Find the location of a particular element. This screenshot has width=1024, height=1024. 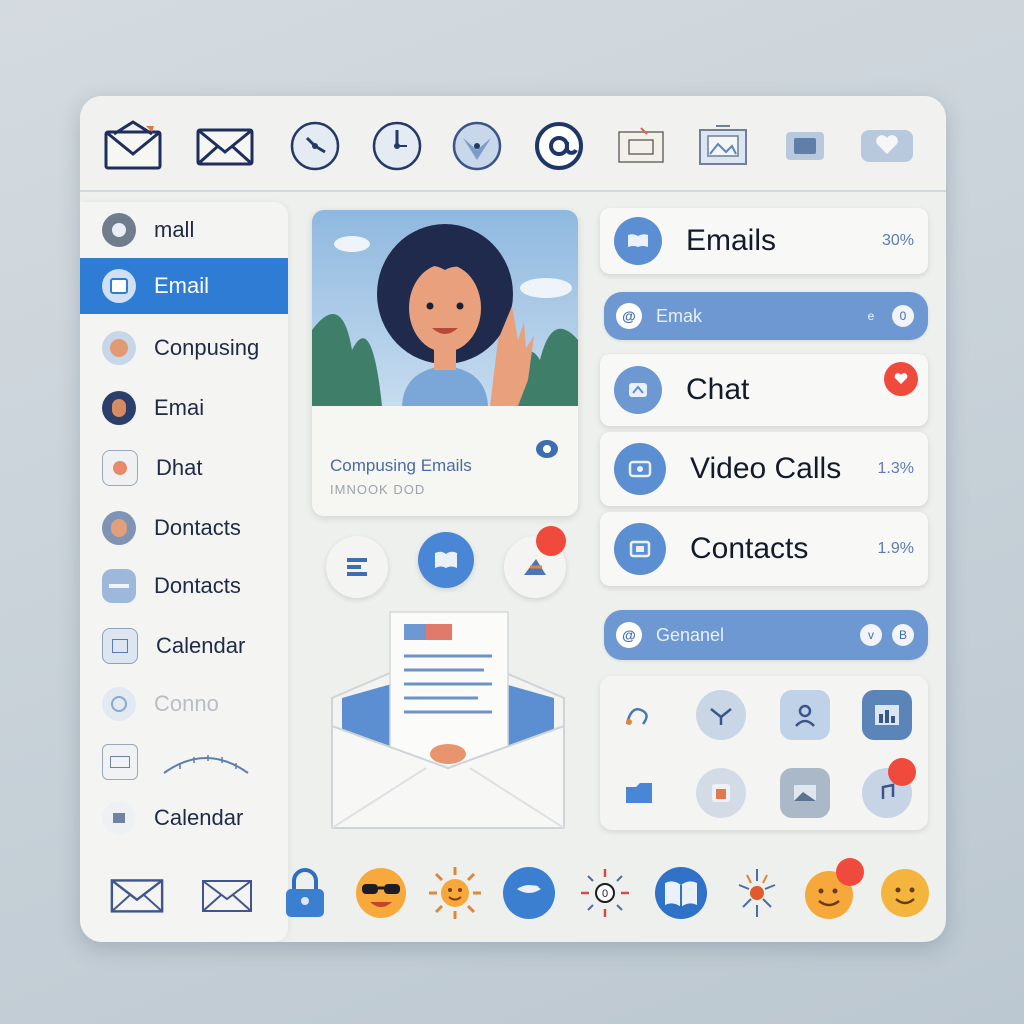

at-icon is located at coordinates (559, 146).